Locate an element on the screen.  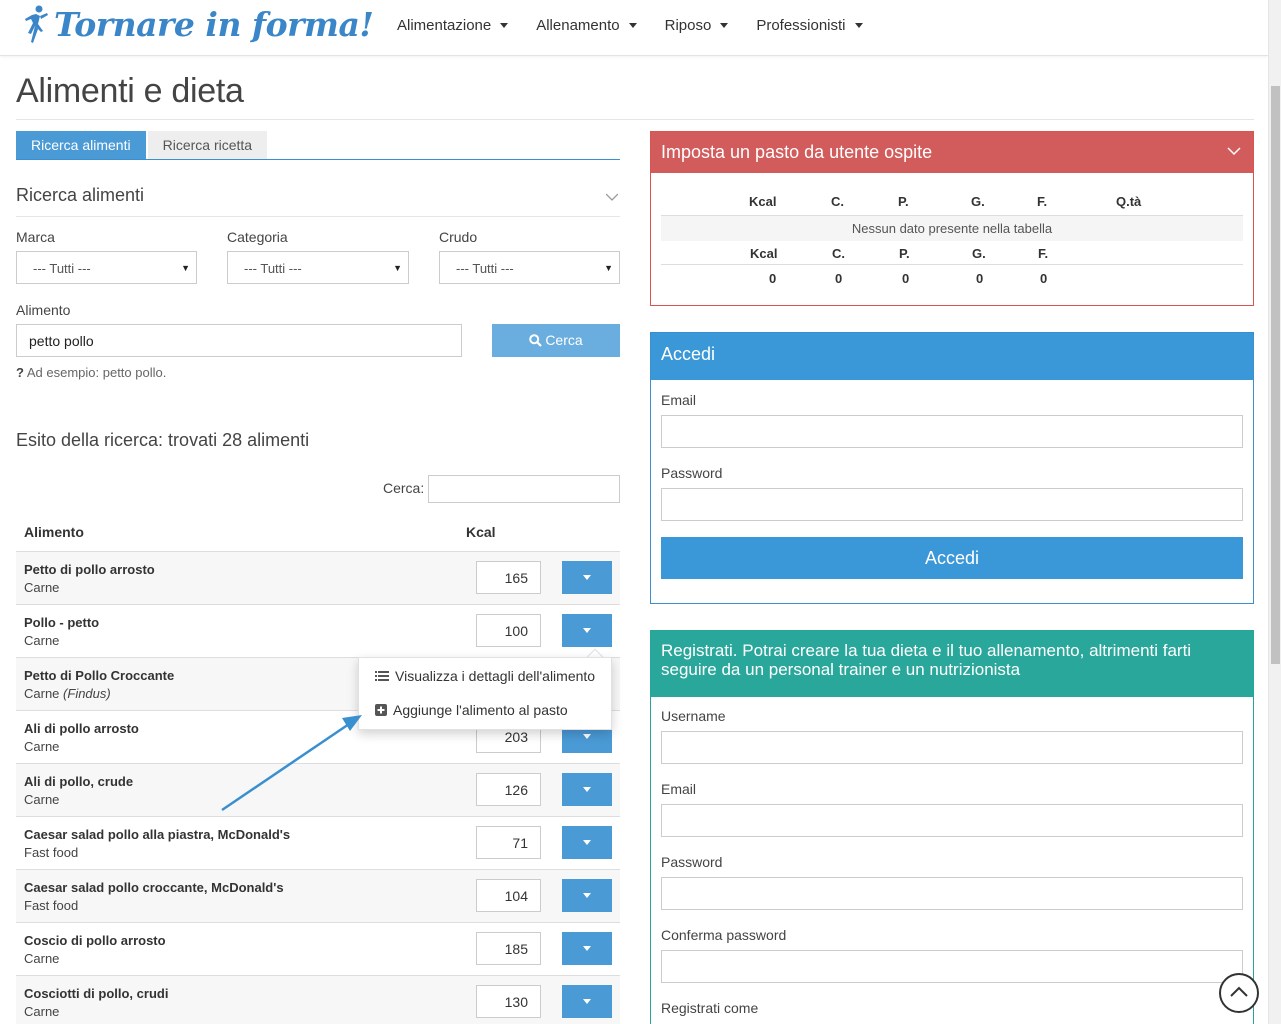
food-name: Pollo - petto is located at coordinates (61, 622).